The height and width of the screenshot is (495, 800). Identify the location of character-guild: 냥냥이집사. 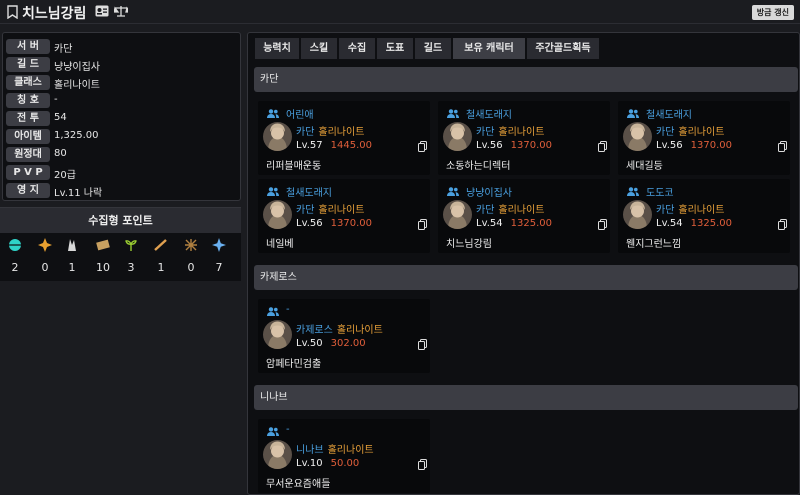
(489, 193).